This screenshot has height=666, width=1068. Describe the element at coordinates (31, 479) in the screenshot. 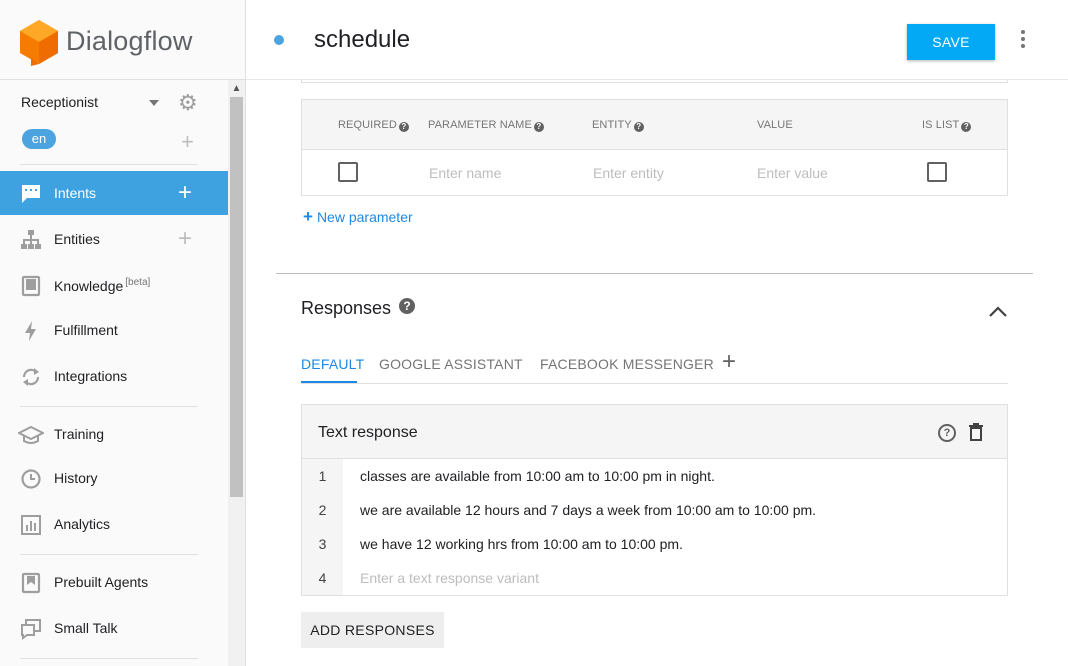

I see `clock-icon` at that location.